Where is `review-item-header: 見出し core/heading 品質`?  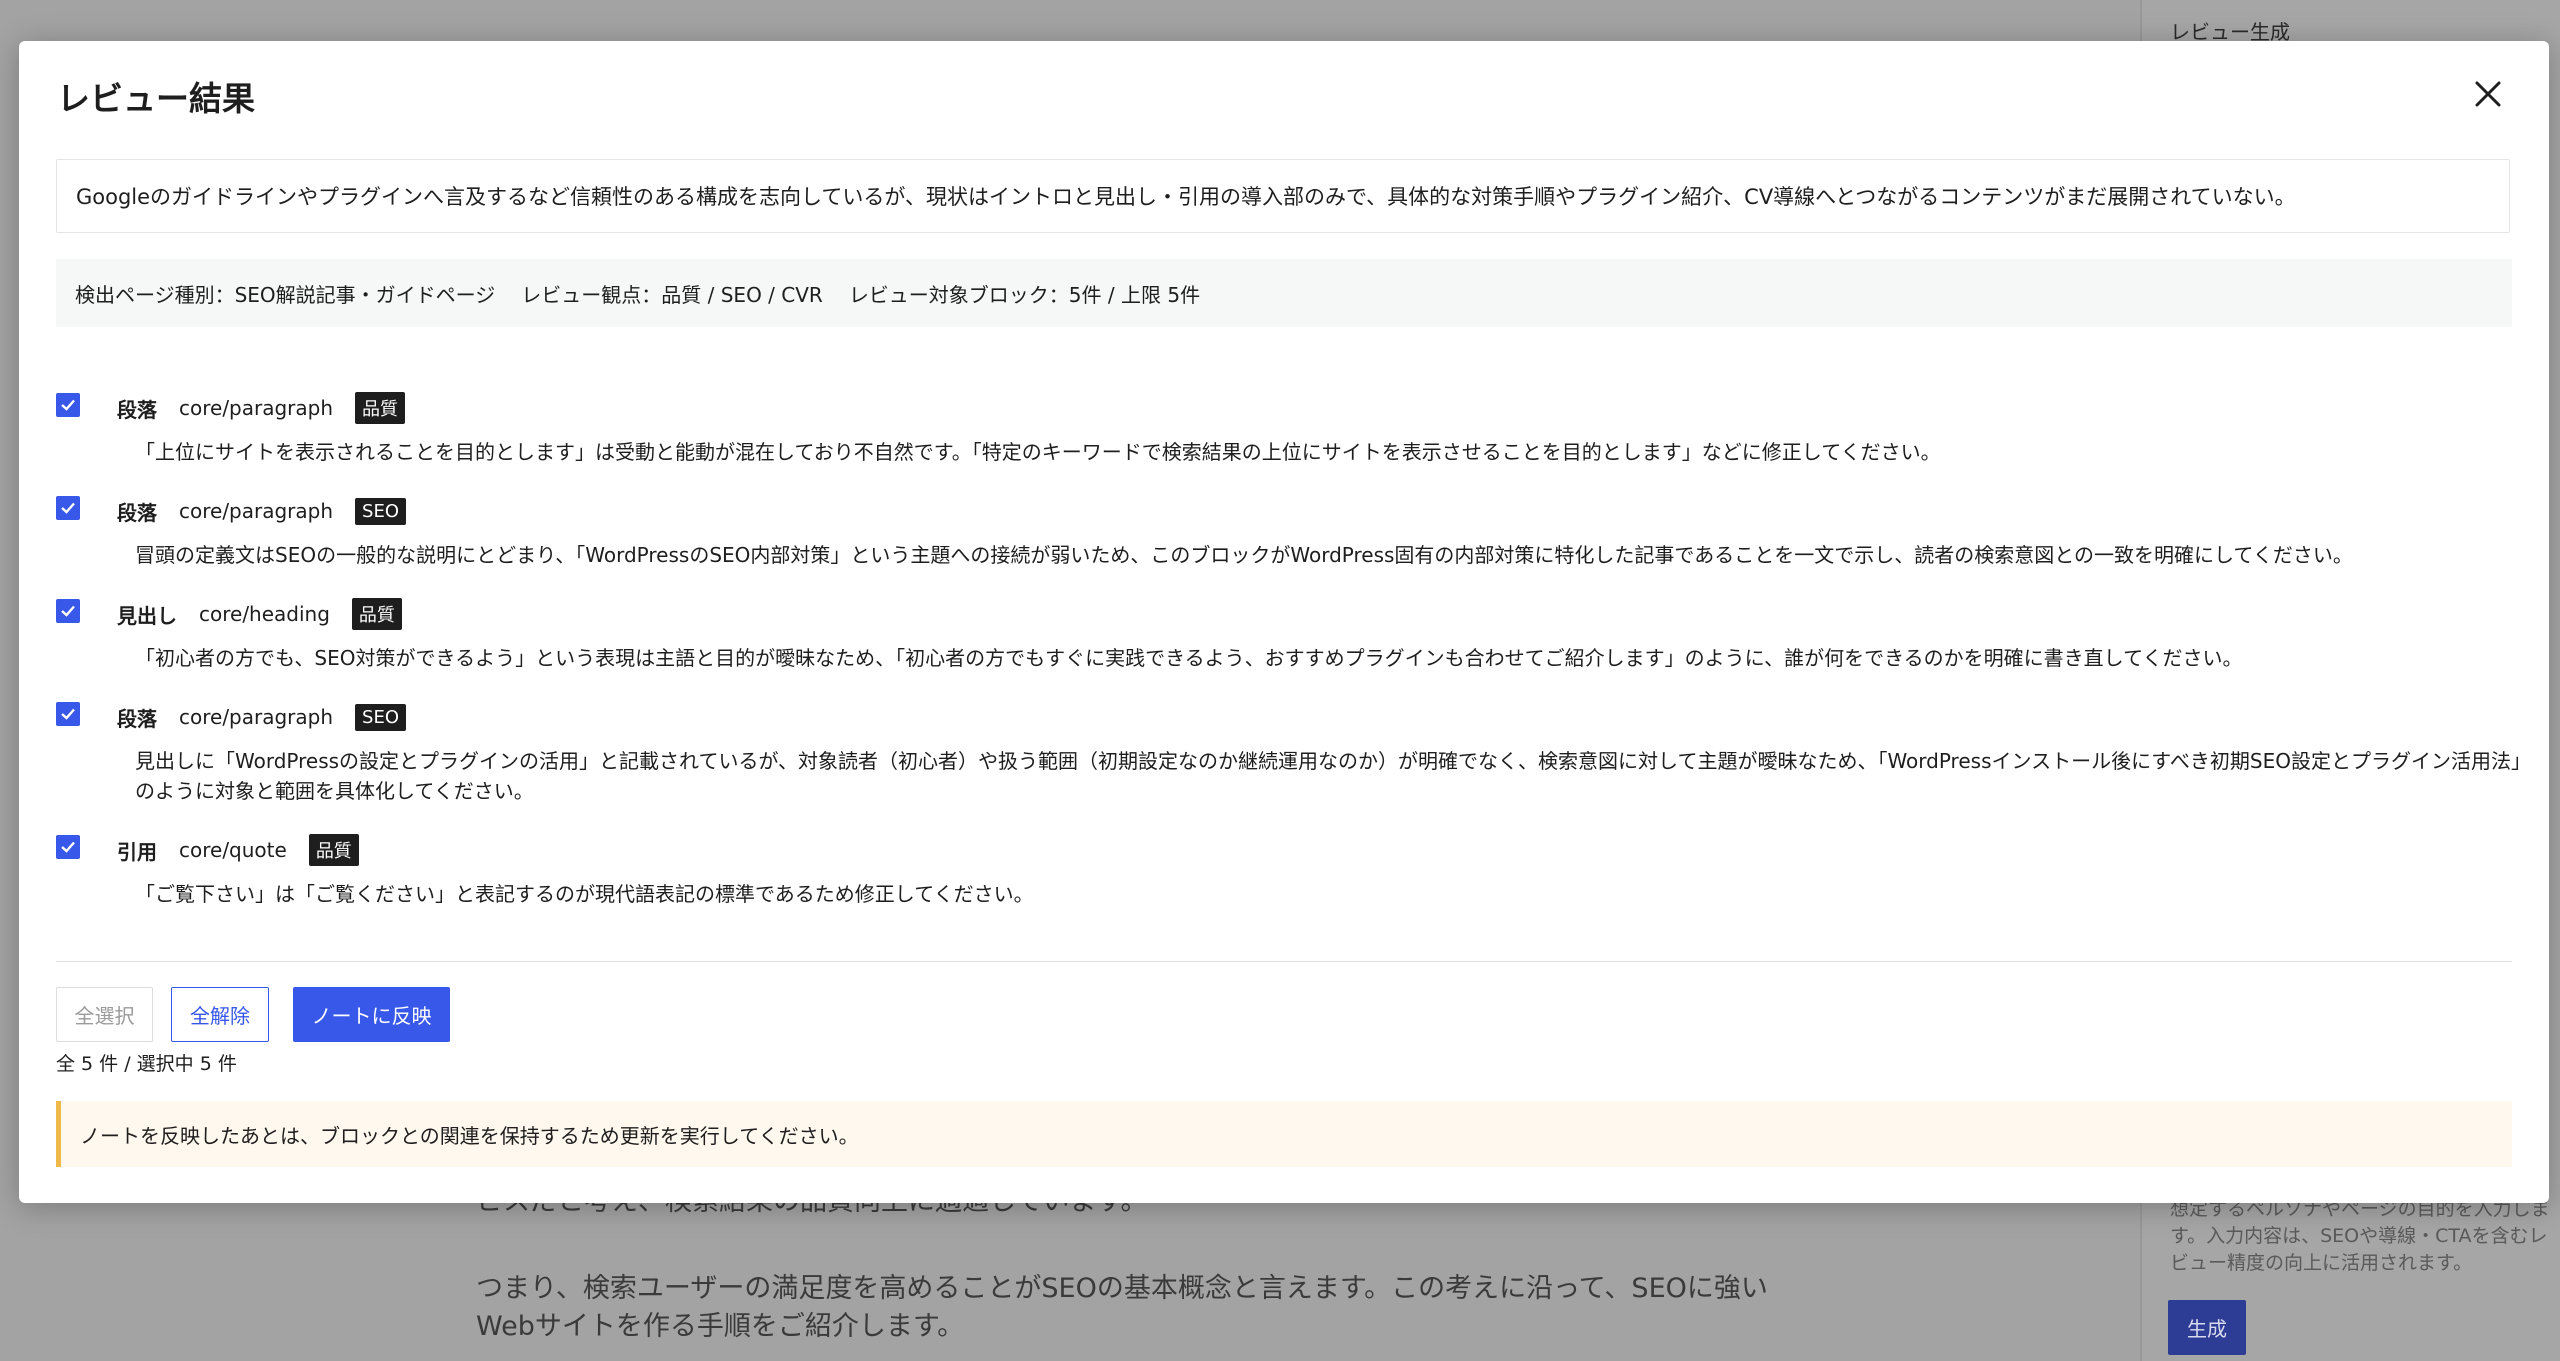
review-item-header: 見出し core/heading 品質 is located at coordinates (259, 614).